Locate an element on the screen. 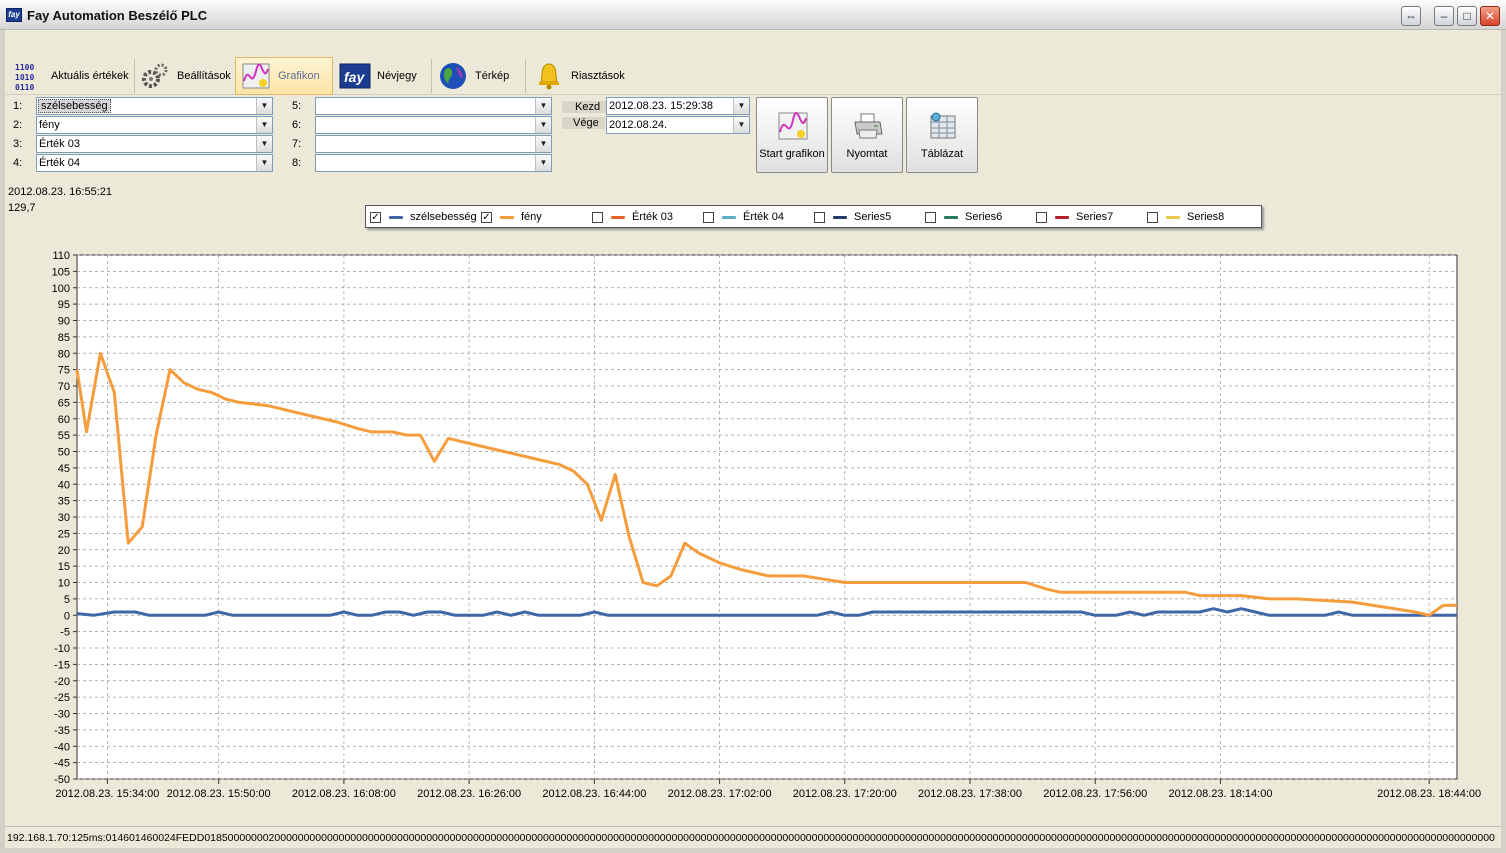 This screenshot has width=1506, height=853. tab-nevjegy: fay Névjegy is located at coordinates (381, 76).